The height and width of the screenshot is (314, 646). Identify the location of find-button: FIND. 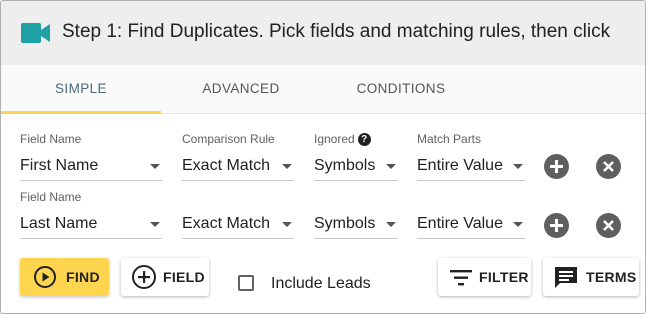
(64, 277).